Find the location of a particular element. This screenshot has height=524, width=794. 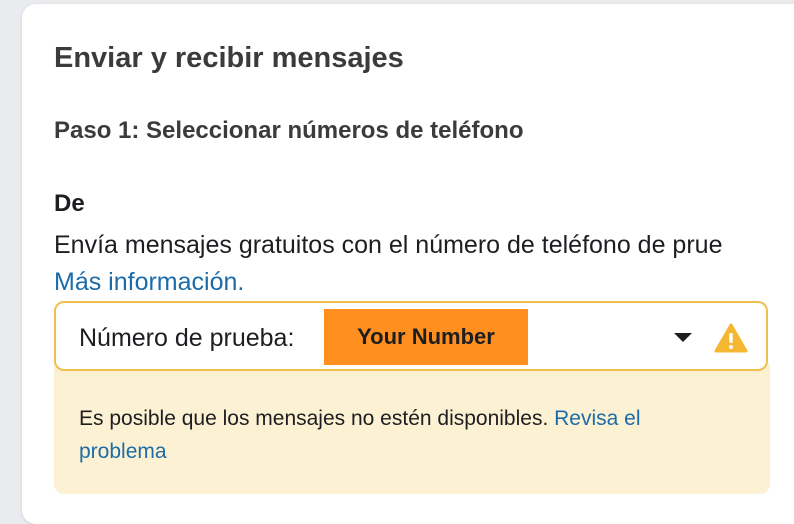

test-number-select: Número de prueba: Your Number is located at coordinates (411, 336).